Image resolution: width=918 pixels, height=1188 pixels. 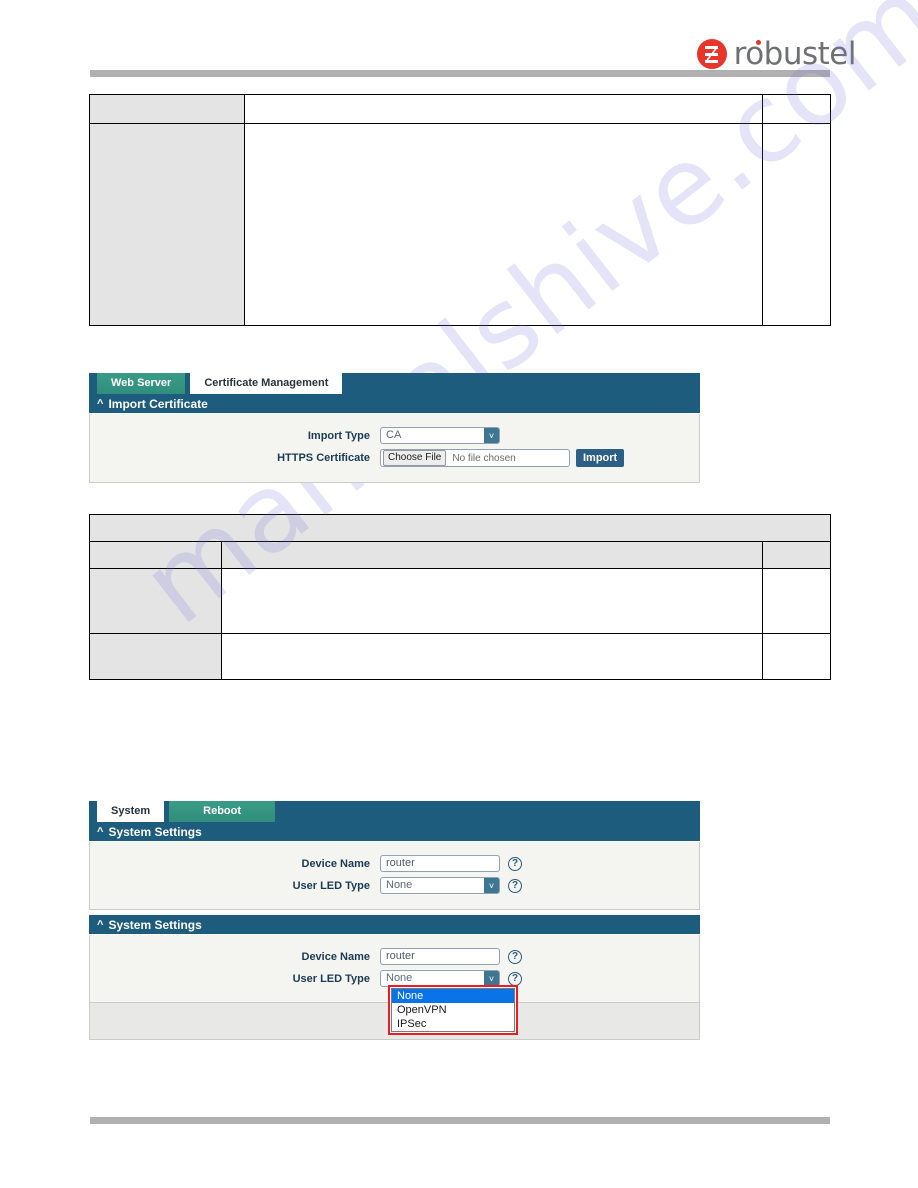 I want to click on user-led-type-dropdown-list: None OpenVPN IPSec, so click(x=453, y=1010).